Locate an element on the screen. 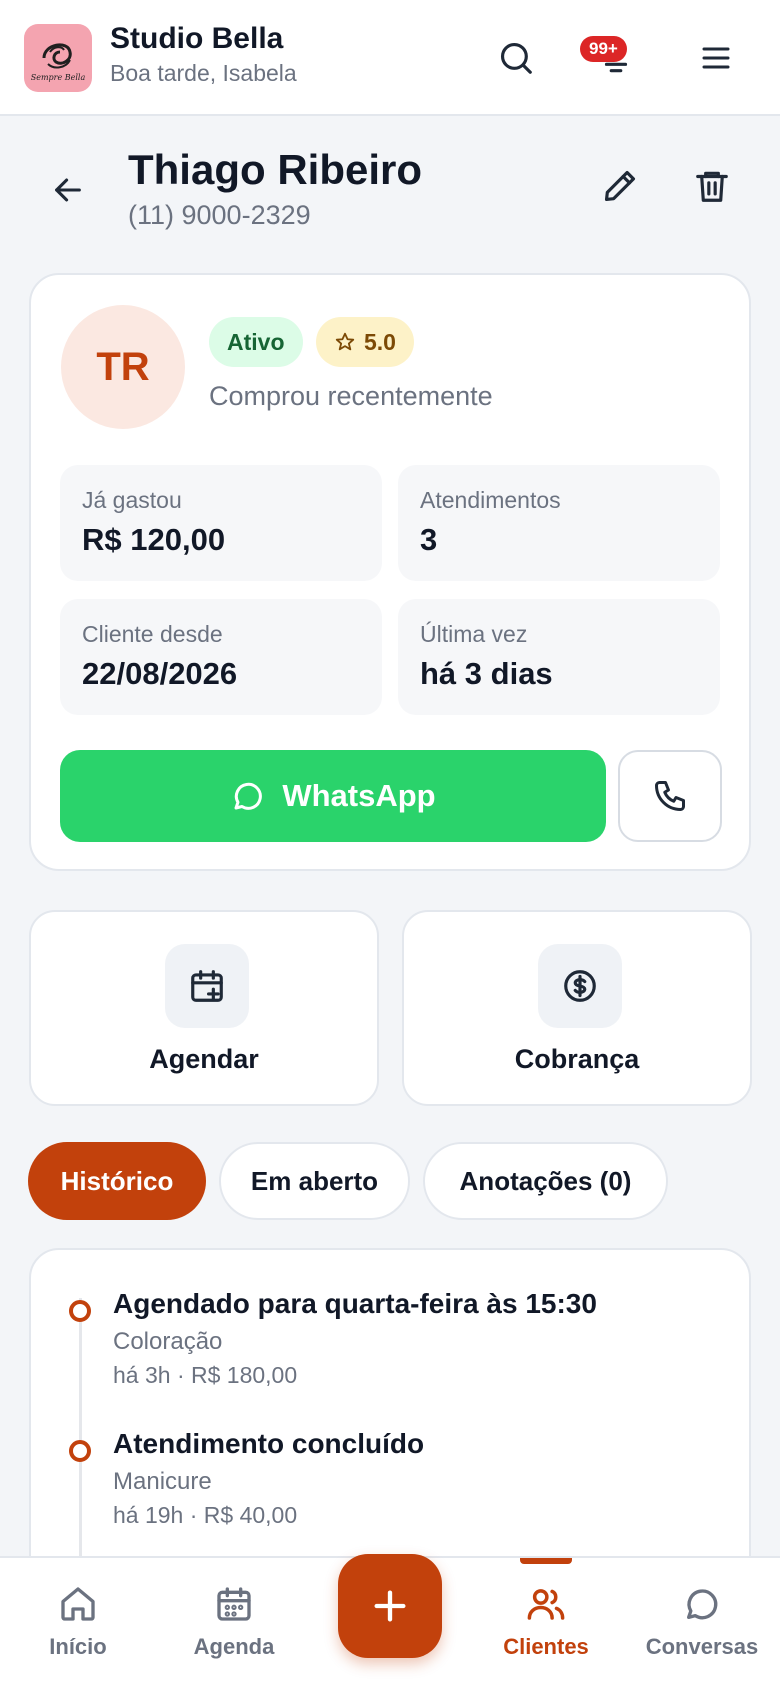  add-button is located at coordinates (390, 1606).